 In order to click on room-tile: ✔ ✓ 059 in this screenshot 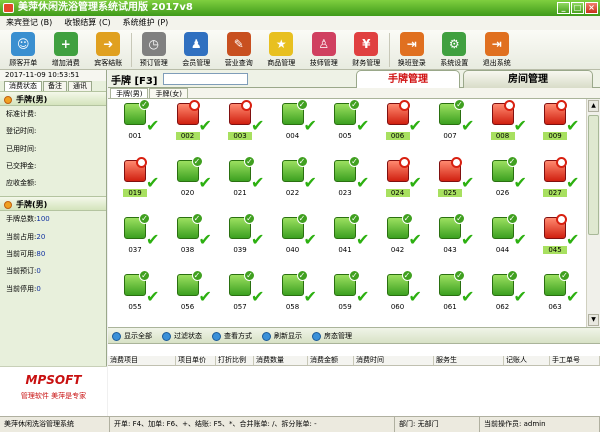, I will do `click(346, 298)`.